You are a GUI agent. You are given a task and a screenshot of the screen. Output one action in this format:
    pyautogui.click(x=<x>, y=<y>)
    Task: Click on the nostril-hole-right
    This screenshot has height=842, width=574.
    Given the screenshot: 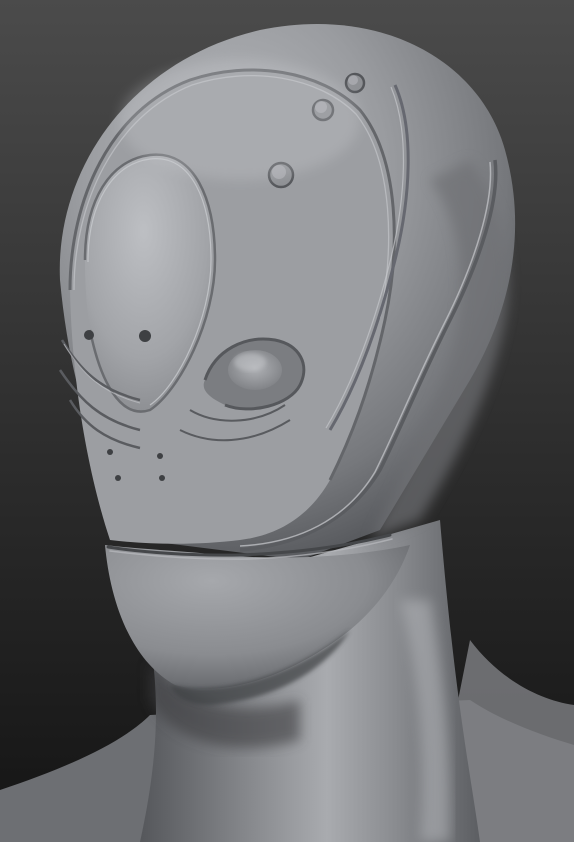 What is the action you would take?
    pyautogui.click(x=145, y=336)
    